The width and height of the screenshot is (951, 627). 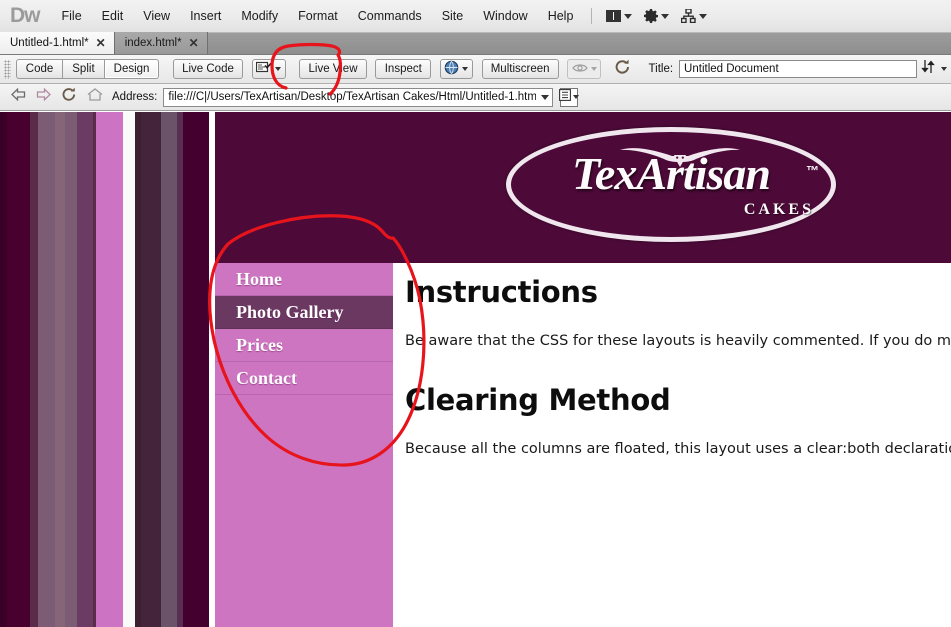 I want to click on menu-window: Window, so click(x=505, y=16).